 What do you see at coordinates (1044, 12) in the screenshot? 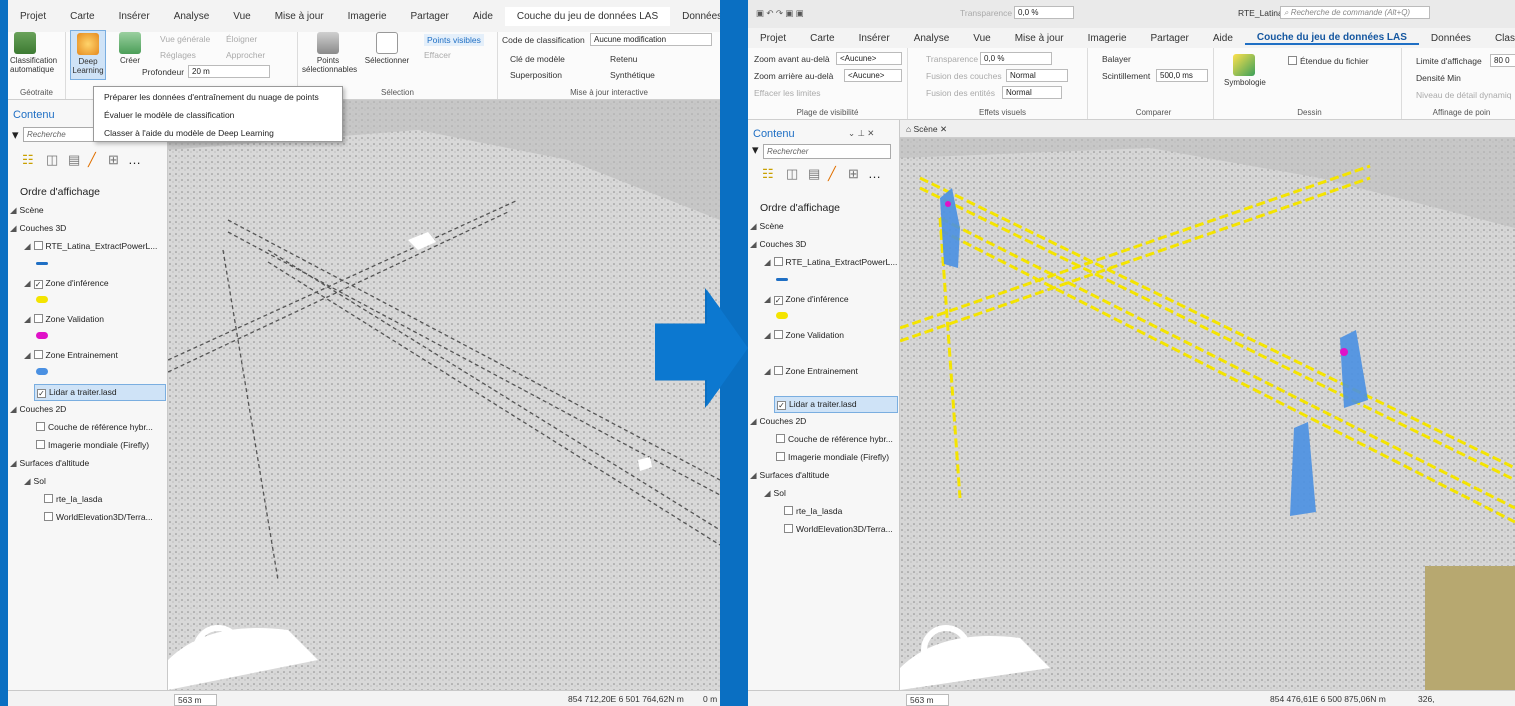
I see `transparency-input: 0,0 %` at bounding box center [1044, 12].